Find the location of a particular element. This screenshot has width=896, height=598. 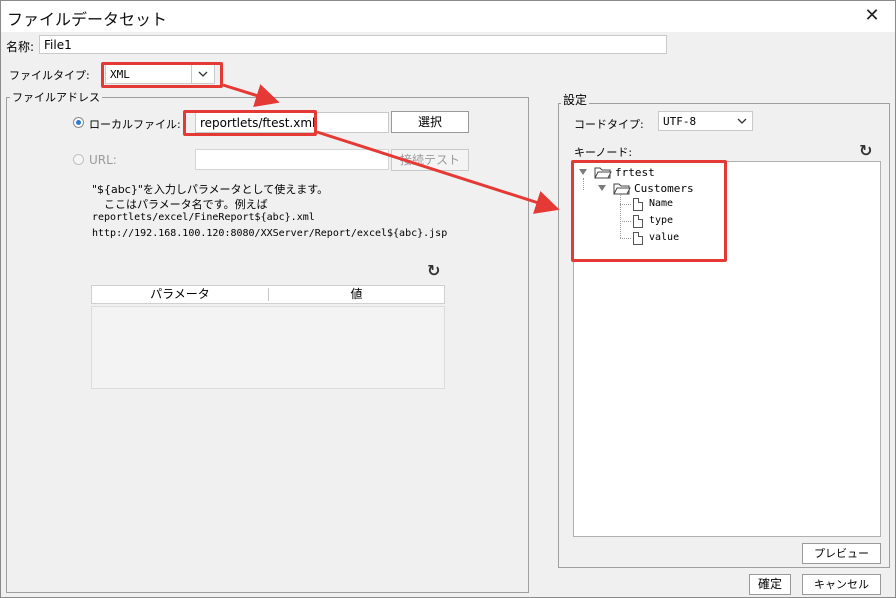

code-type-select: UTF-8 is located at coordinates (705, 121).